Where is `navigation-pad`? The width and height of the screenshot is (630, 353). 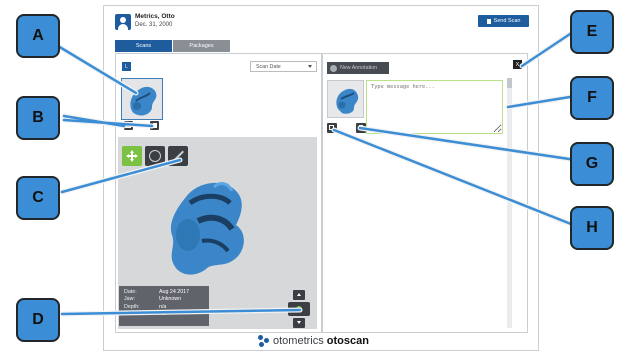 navigation-pad is located at coordinates (299, 309).